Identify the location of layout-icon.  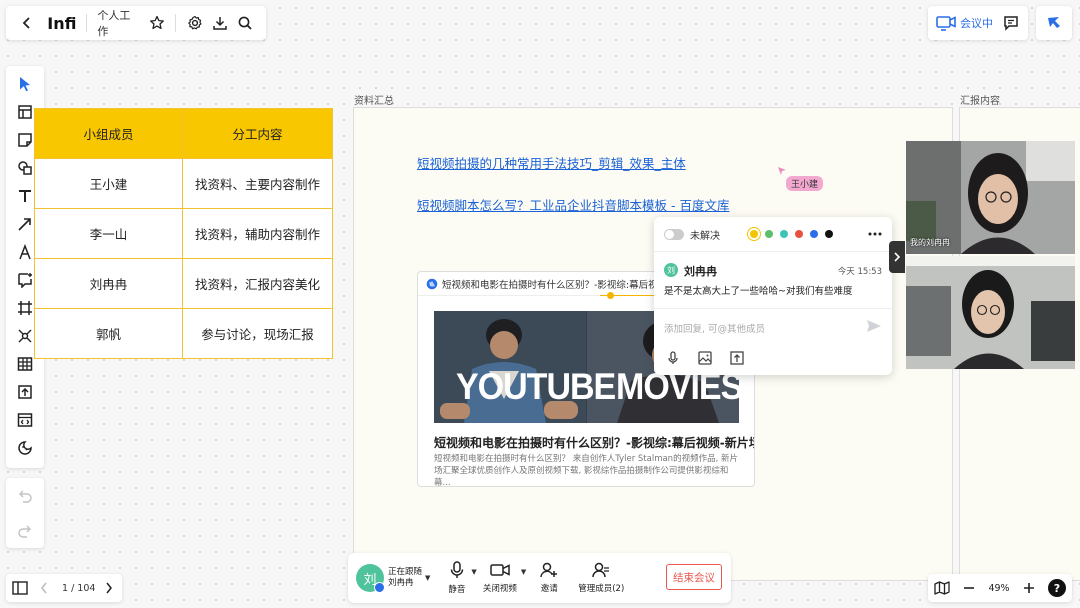
(25, 112).